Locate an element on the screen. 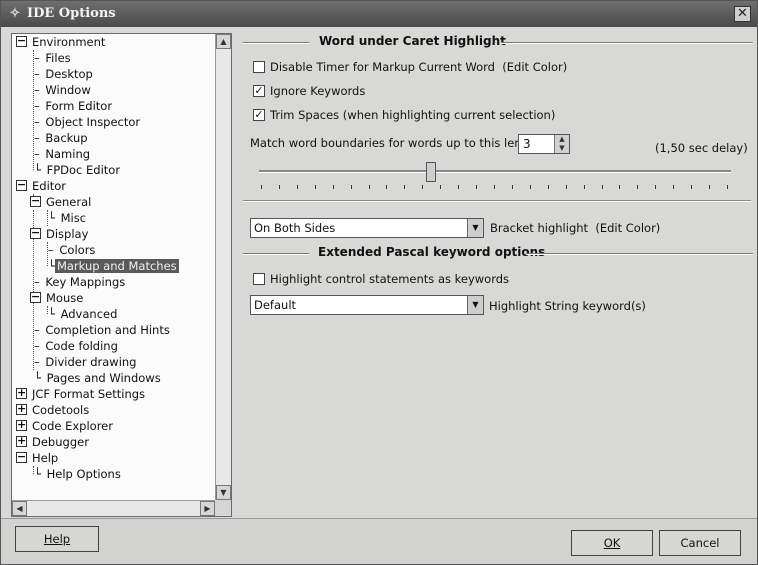 The height and width of the screenshot is (565, 758). tree-horizontal-scrollbar: ◀ ▶ is located at coordinates (113, 508).